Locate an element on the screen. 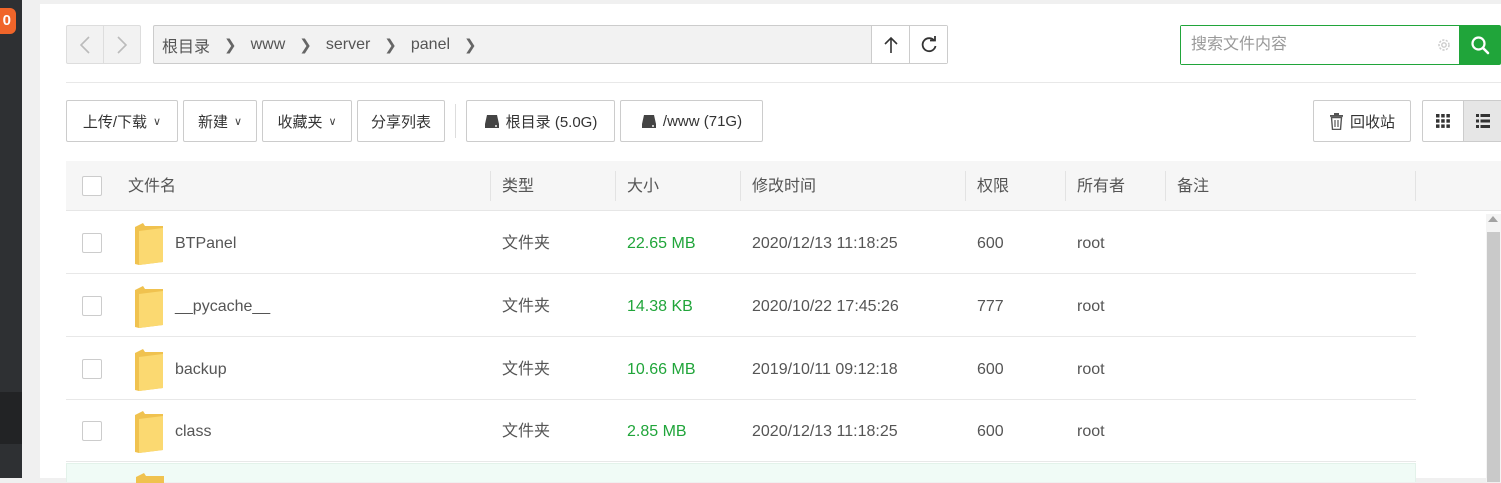 The width and height of the screenshot is (1501, 483). file-table-header: 文件名 类型 大小 修改时间 权限 所有者 备注 is located at coordinates (783, 186).